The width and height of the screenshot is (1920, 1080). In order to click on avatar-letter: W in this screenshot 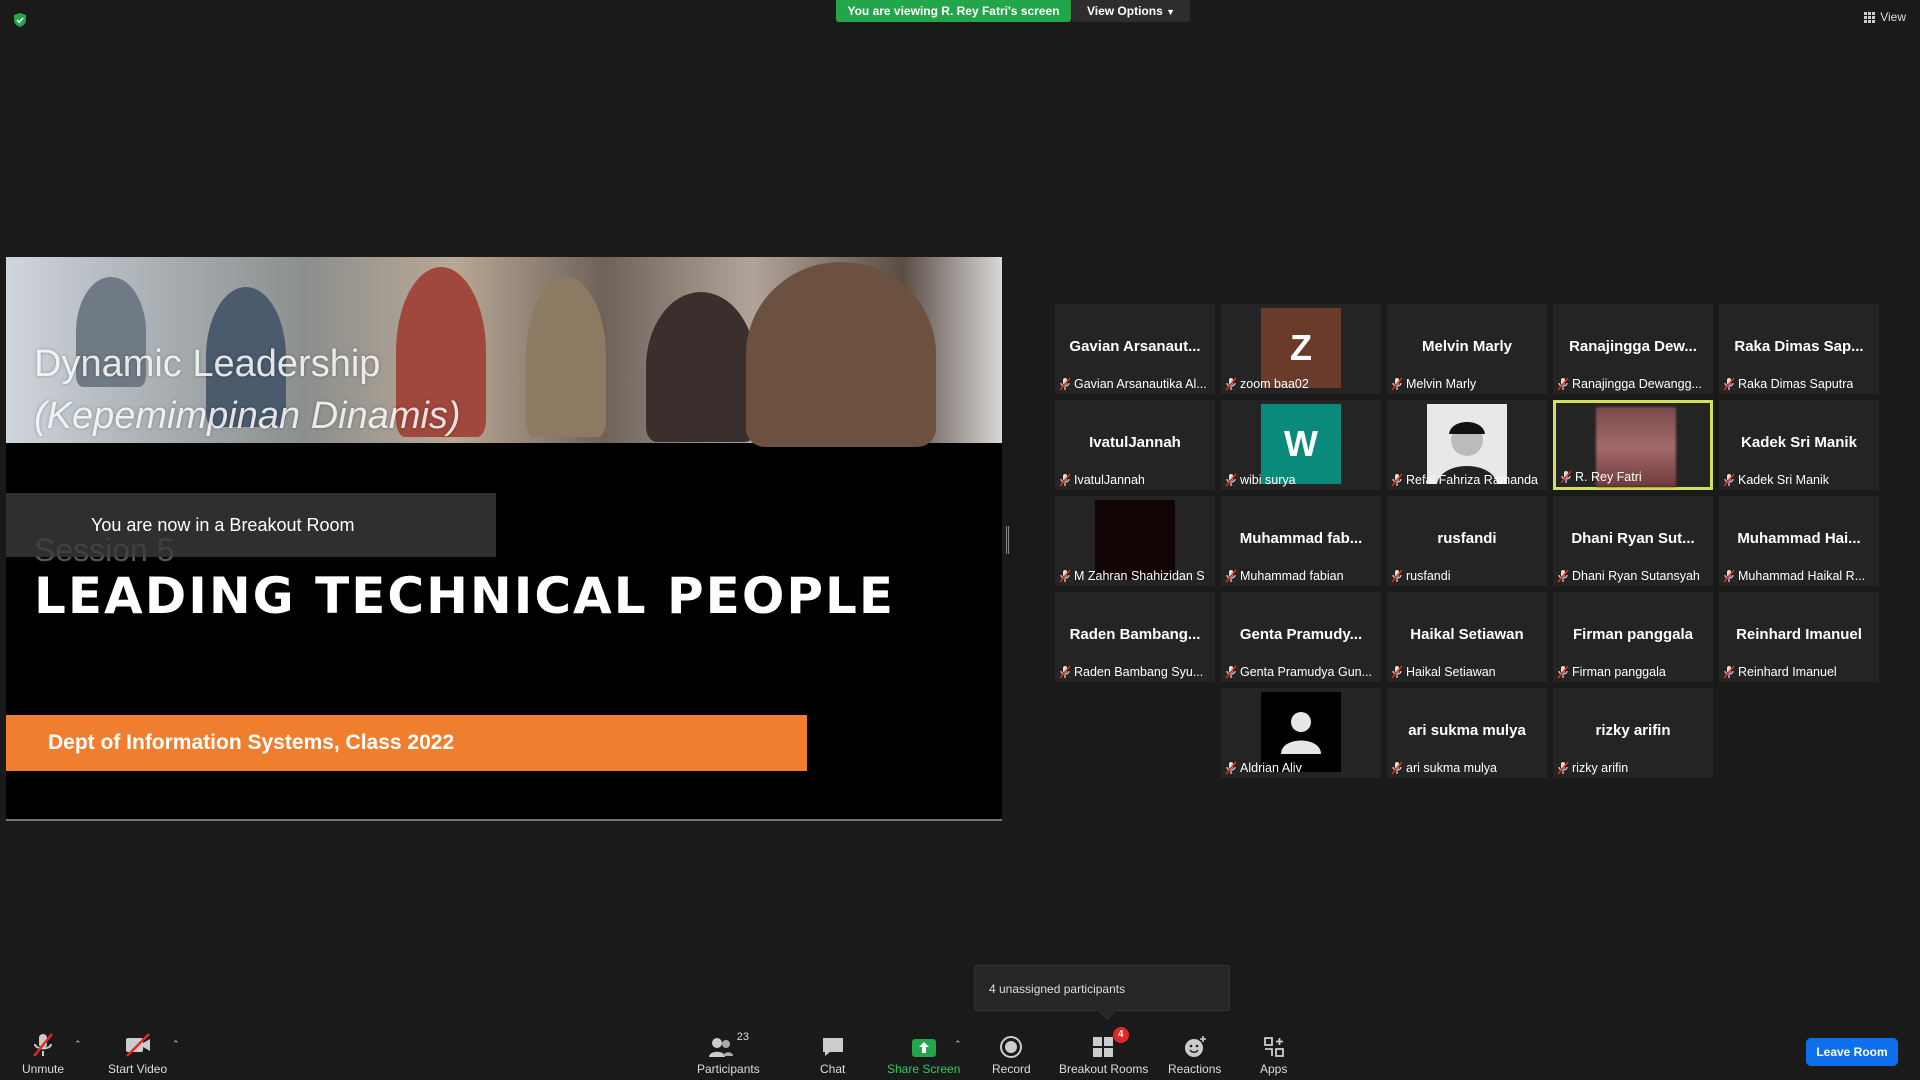, I will do `click(1301, 443)`.